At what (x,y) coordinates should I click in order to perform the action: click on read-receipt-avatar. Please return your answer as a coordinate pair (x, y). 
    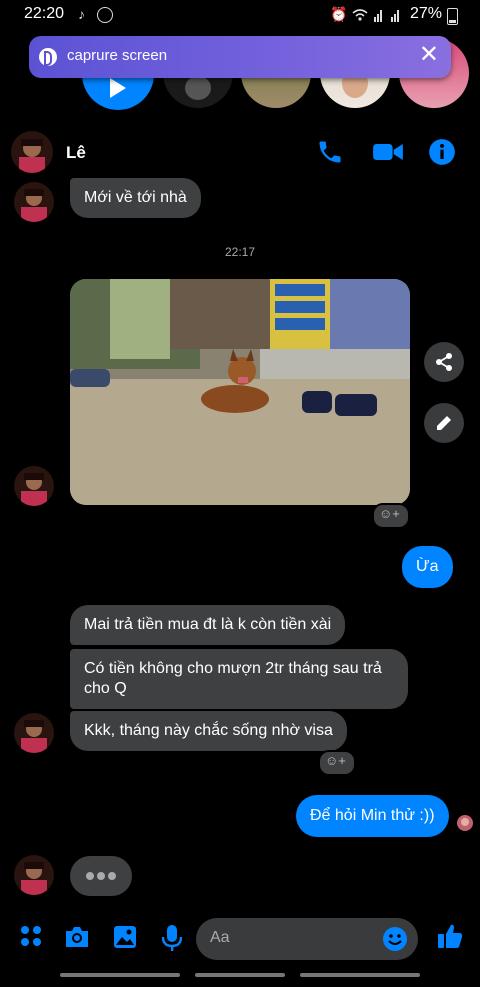
    Looking at the image, I should click on (465, 823).